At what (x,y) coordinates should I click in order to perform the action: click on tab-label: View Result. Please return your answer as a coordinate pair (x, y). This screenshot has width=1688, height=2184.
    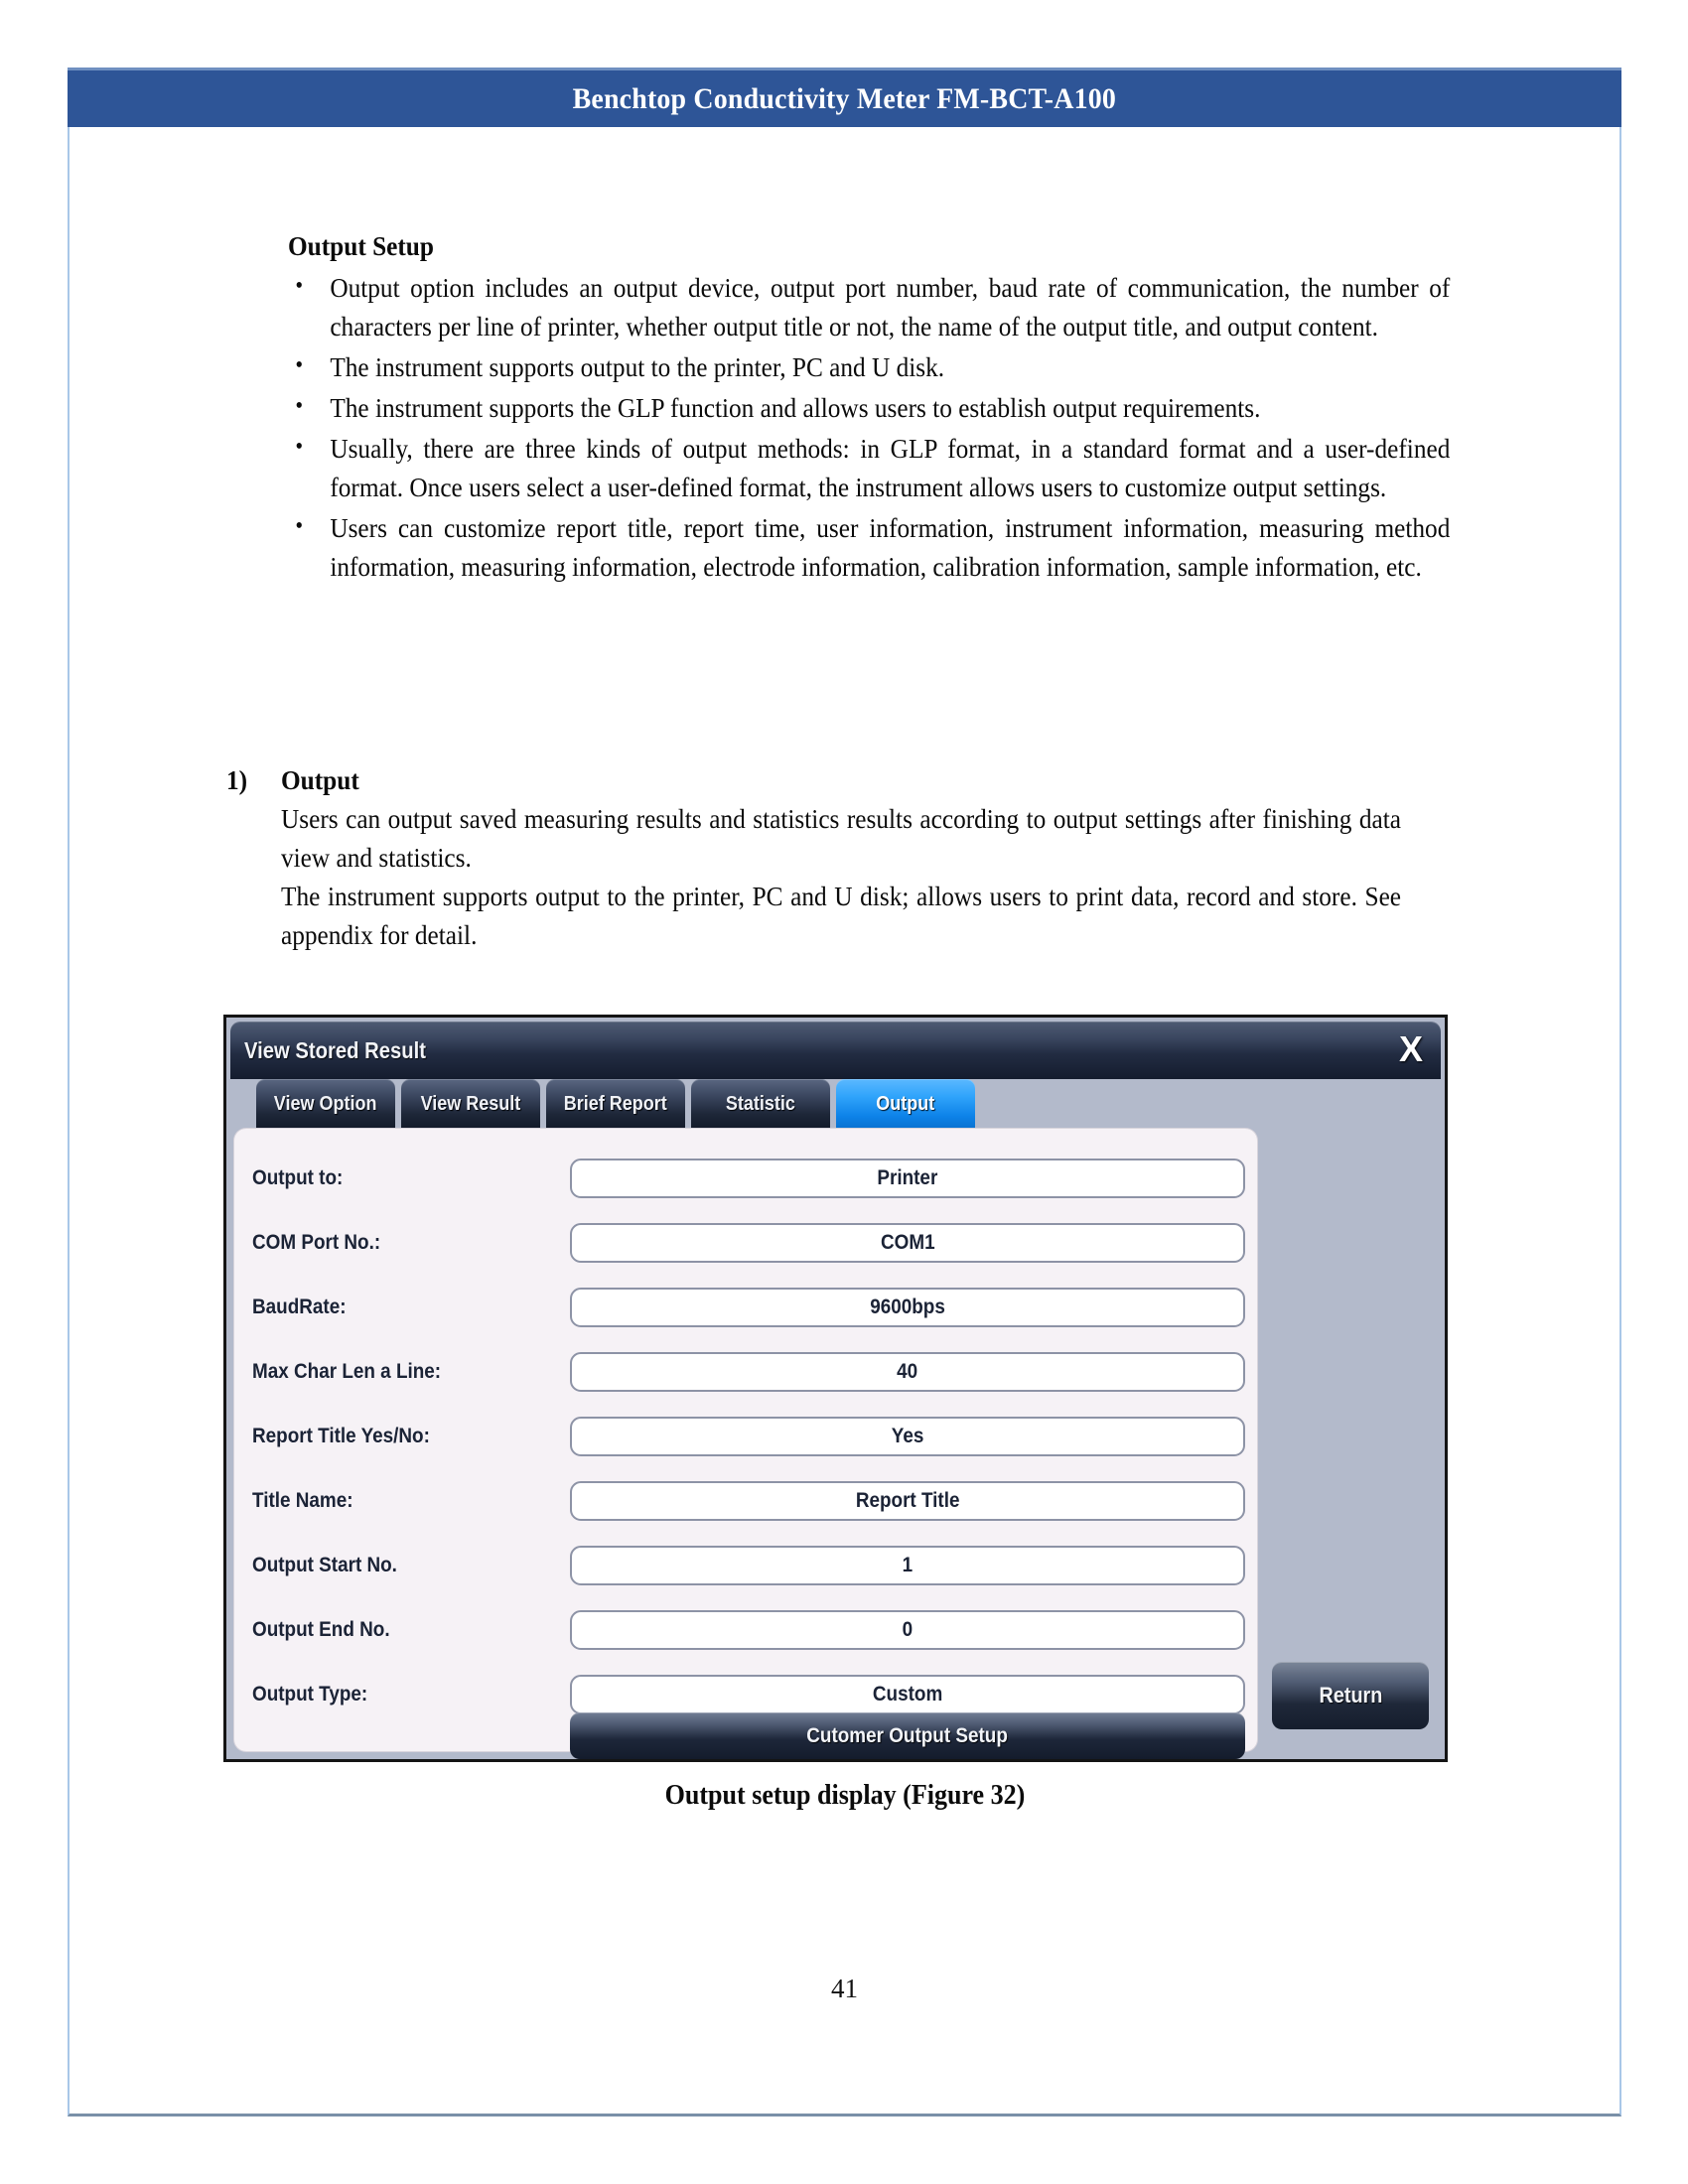
    Looking at the image, I should click on (470, 1103).